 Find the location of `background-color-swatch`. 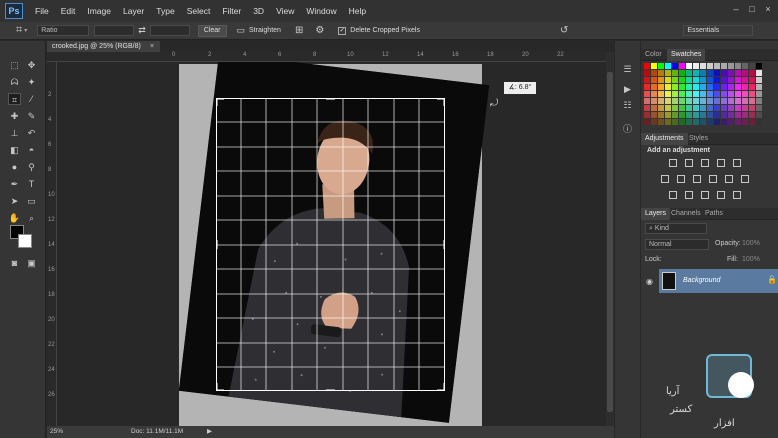

background-color-swatch is located at coordinates (25, 241).